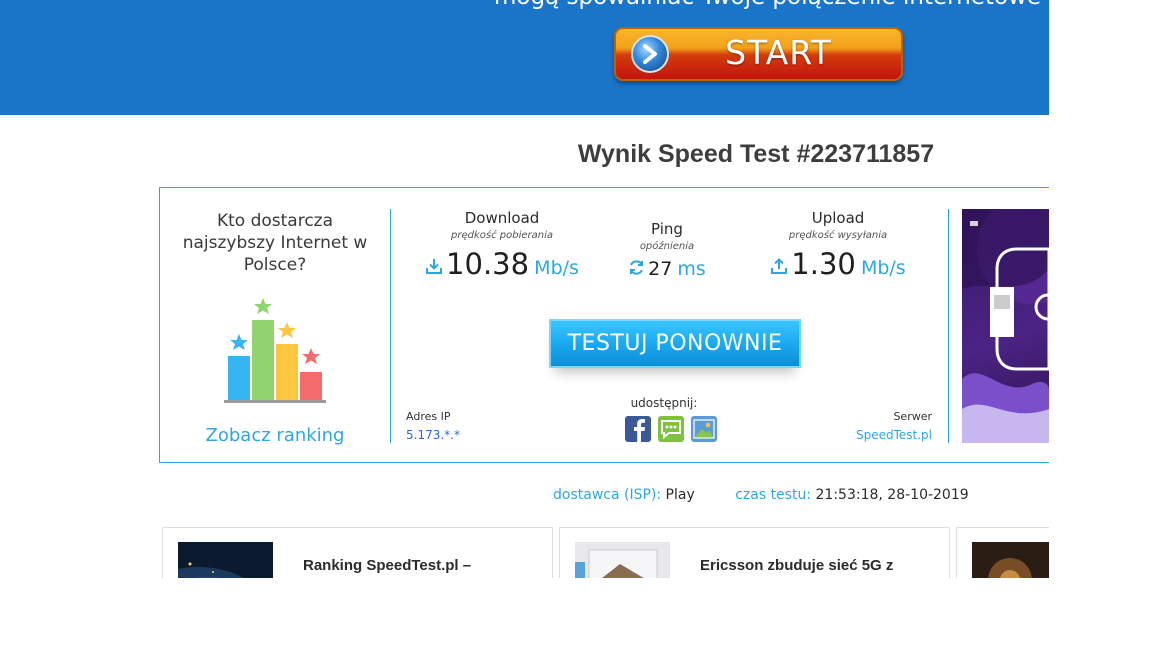 Image resolution: width=1152 pixels, height=648 pixels. What do you see at coordinates (390, 326) in the screenshot?
I see `panel-divider-left` at bounding box center [390, 326].